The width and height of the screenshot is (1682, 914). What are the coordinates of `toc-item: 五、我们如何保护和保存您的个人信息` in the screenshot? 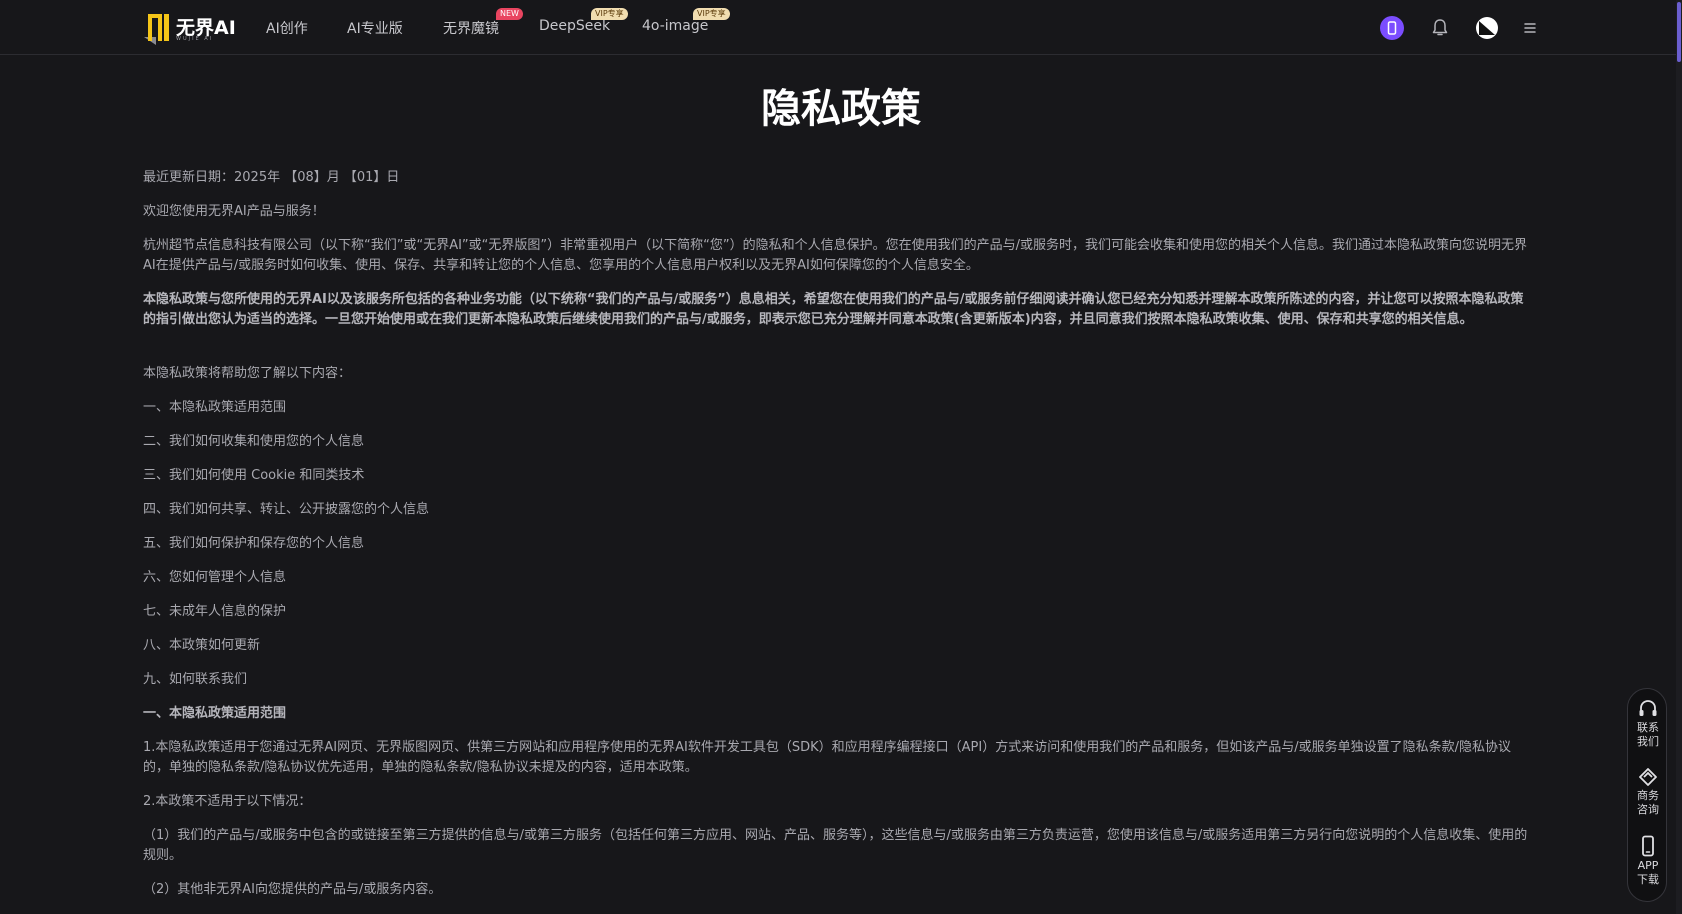 It's located at (254, 543).